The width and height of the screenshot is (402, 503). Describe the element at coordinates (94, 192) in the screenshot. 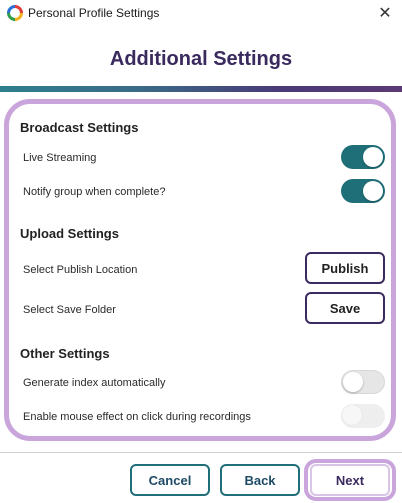

I see `notify-group-label: Notify group when complete?` at that location.